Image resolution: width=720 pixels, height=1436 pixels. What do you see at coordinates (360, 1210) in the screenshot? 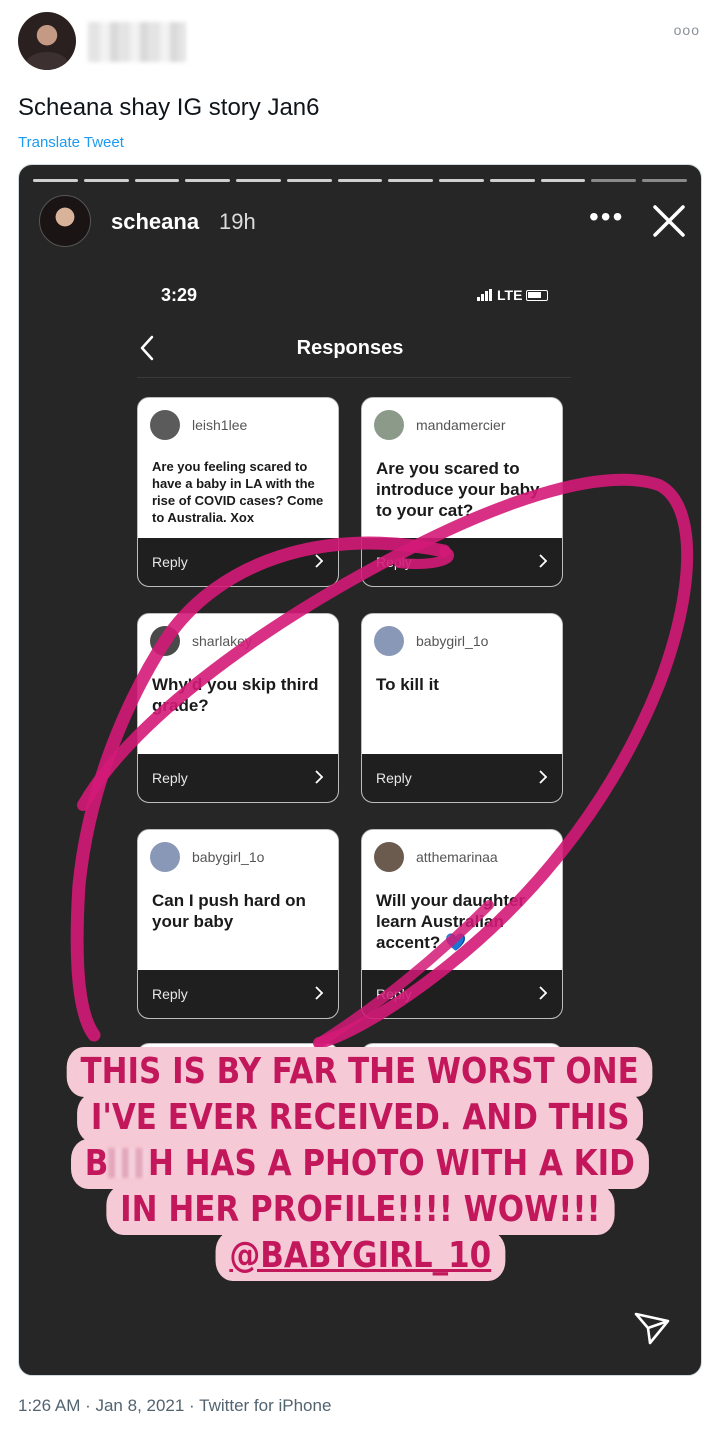
I see `caption-line: IN HER PROFILE!!!! WOW!!!` at bounding box center [360, 1210].